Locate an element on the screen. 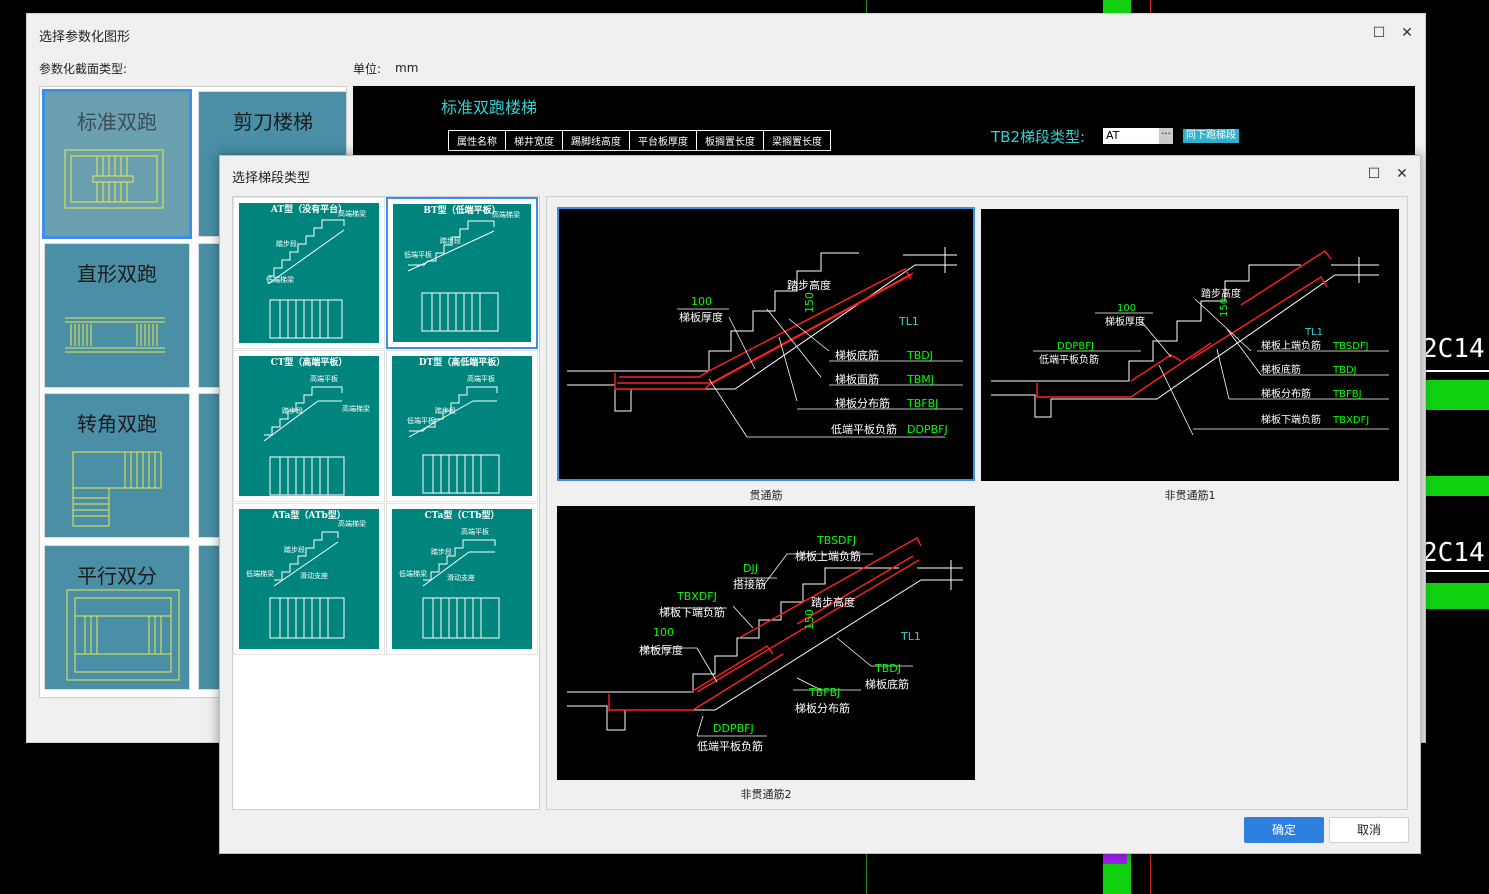 This screenshot has height=894, width=1489. rebar-label: 梯板上端负筋 is located at coordinates (828, 556).